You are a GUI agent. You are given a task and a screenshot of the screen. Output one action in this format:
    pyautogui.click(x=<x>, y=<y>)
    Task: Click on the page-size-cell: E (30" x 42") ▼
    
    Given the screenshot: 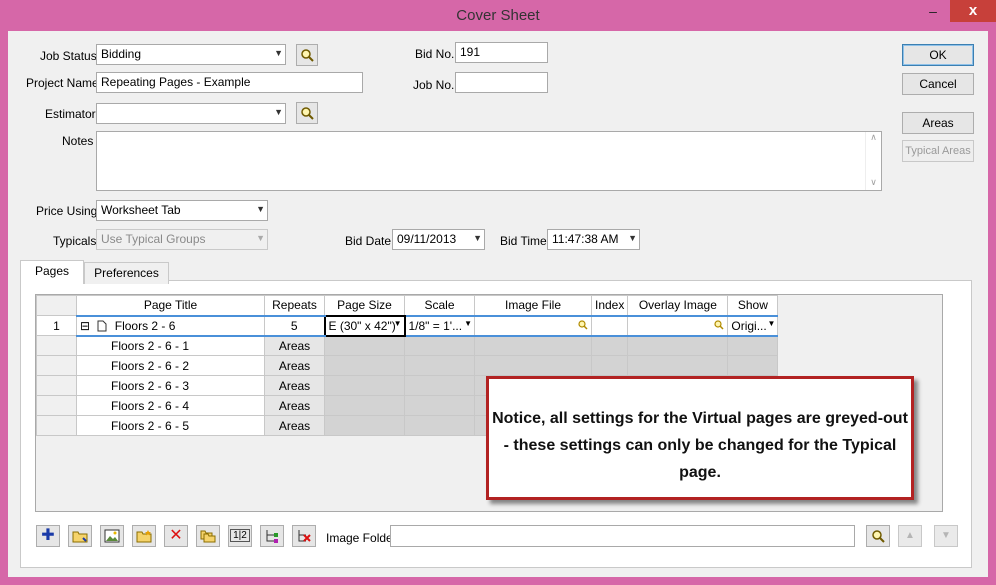 What is the action you would take?
    pyautogui.click(x=364, y=325)
    